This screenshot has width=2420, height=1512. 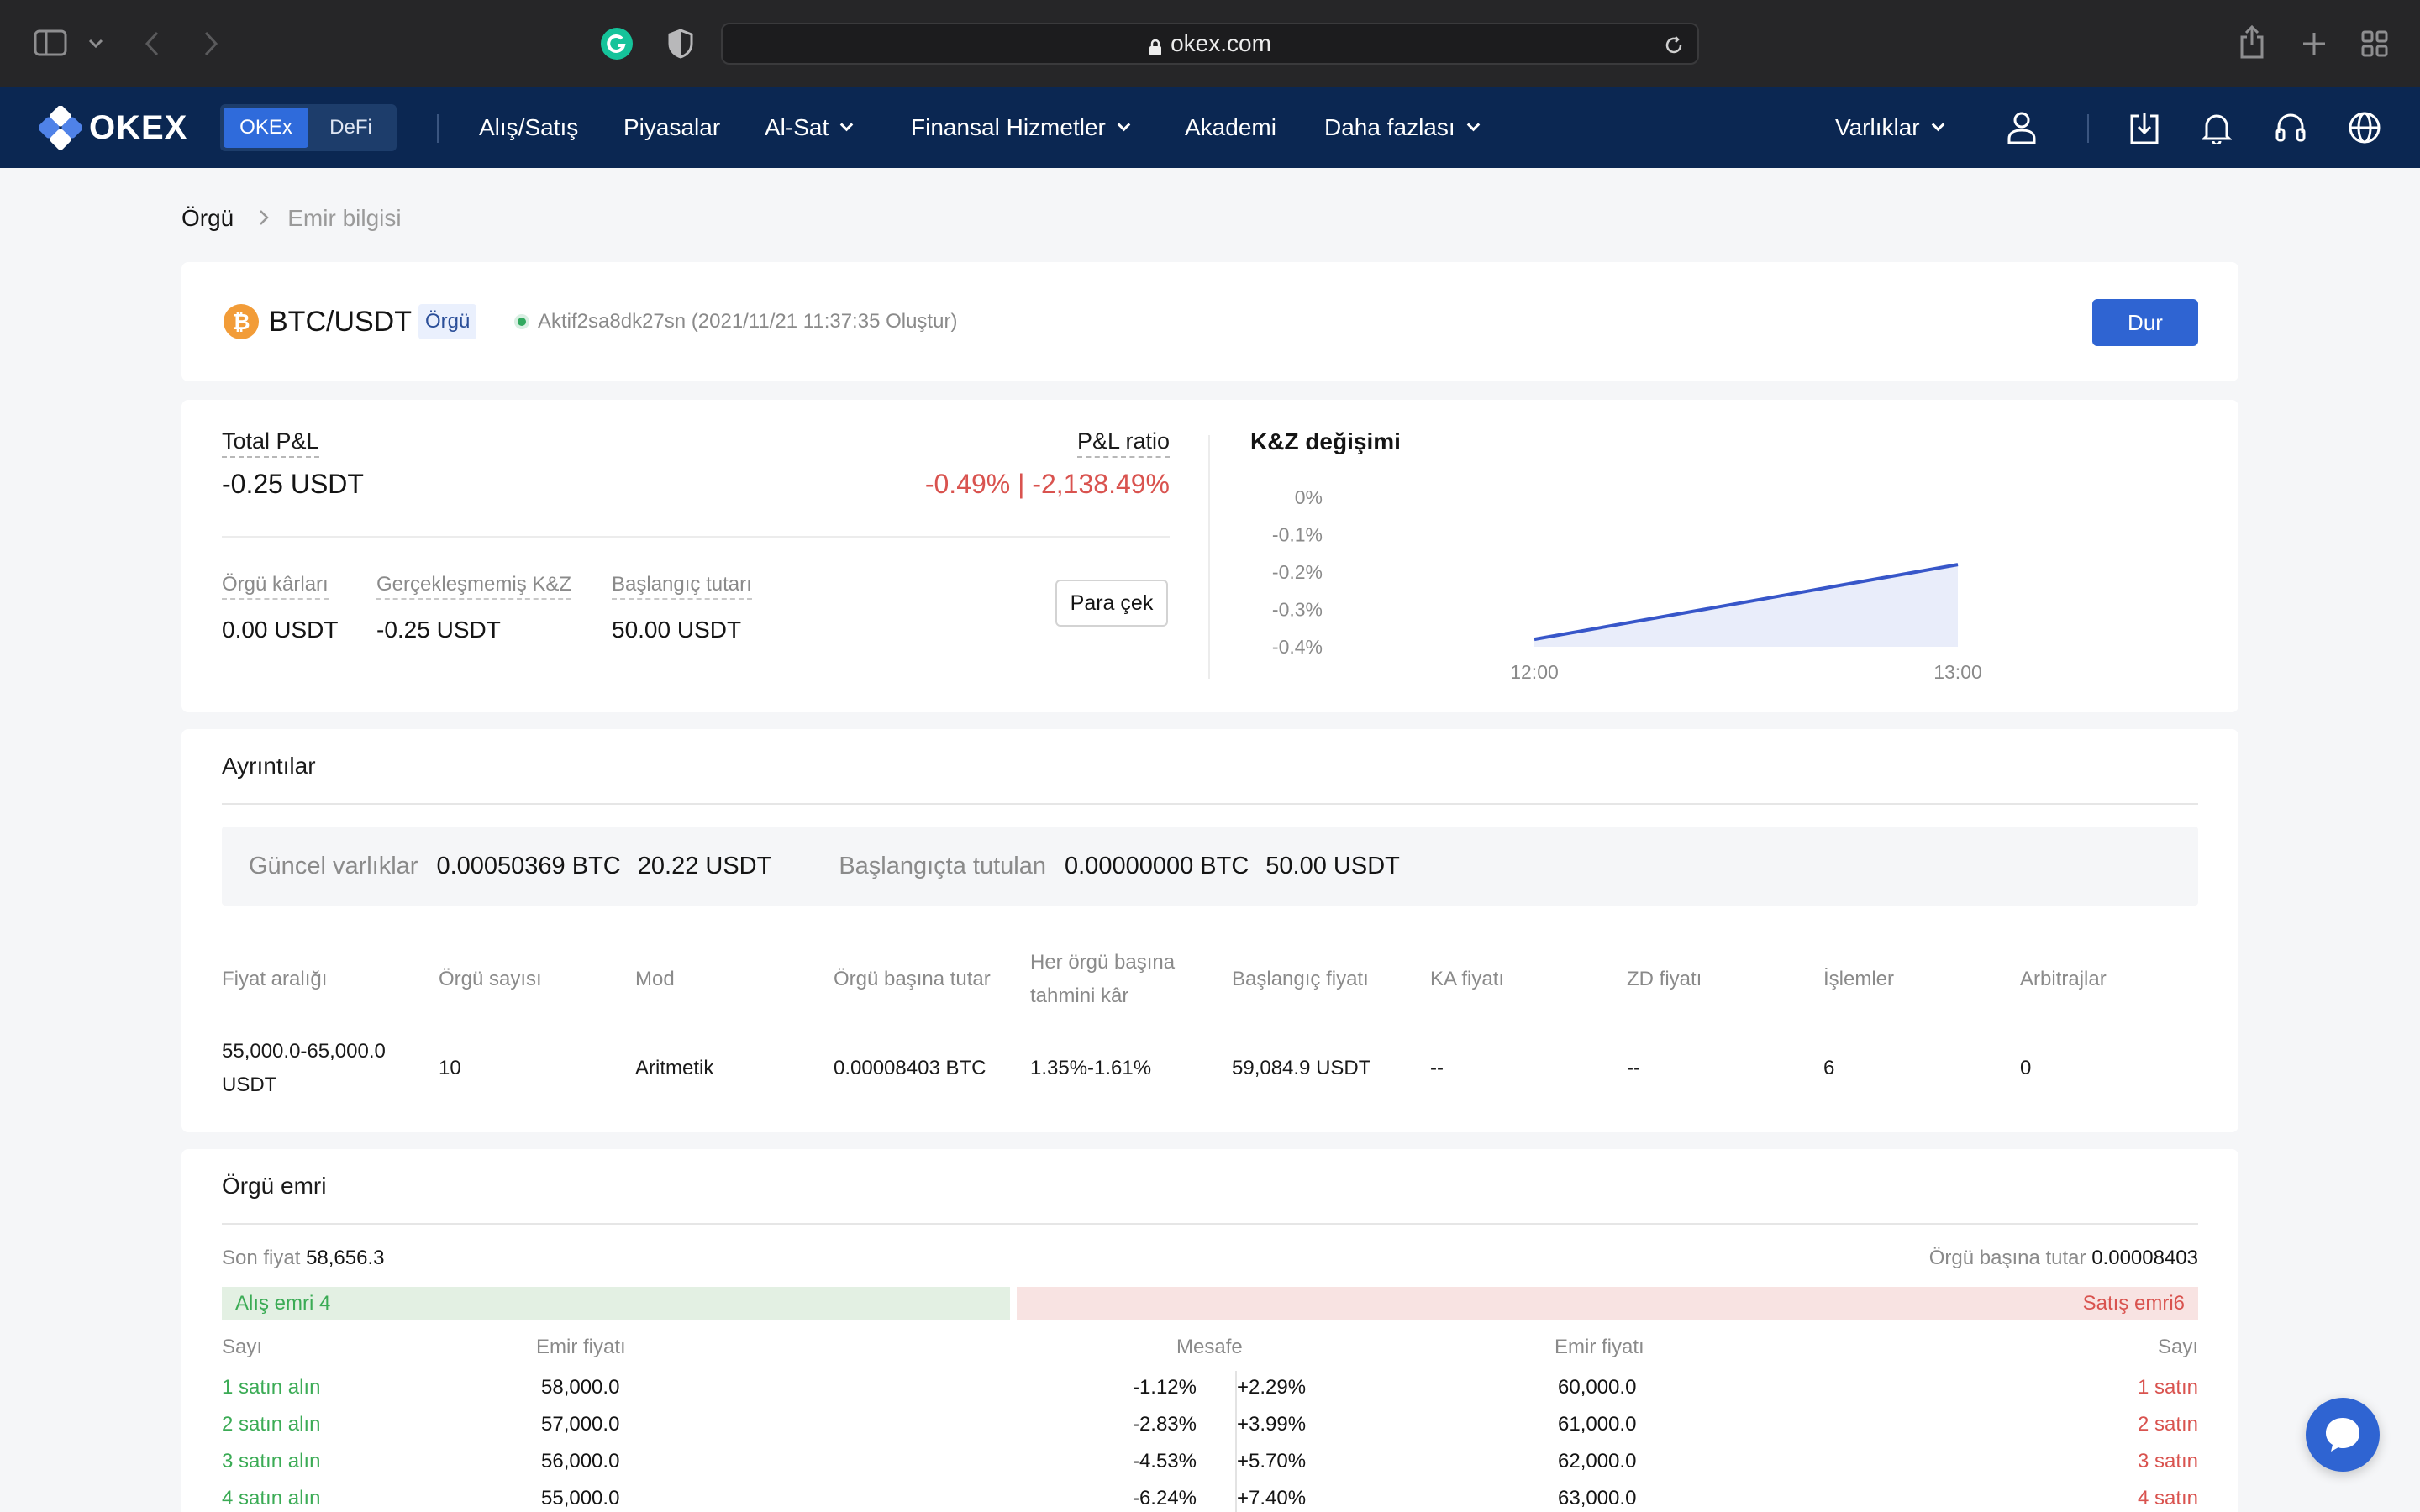 What do you see at coordinates (2167, 1387) in the screenshot?
I see `sell-qty: 1 satın` at bounding box center [2167, 1387].